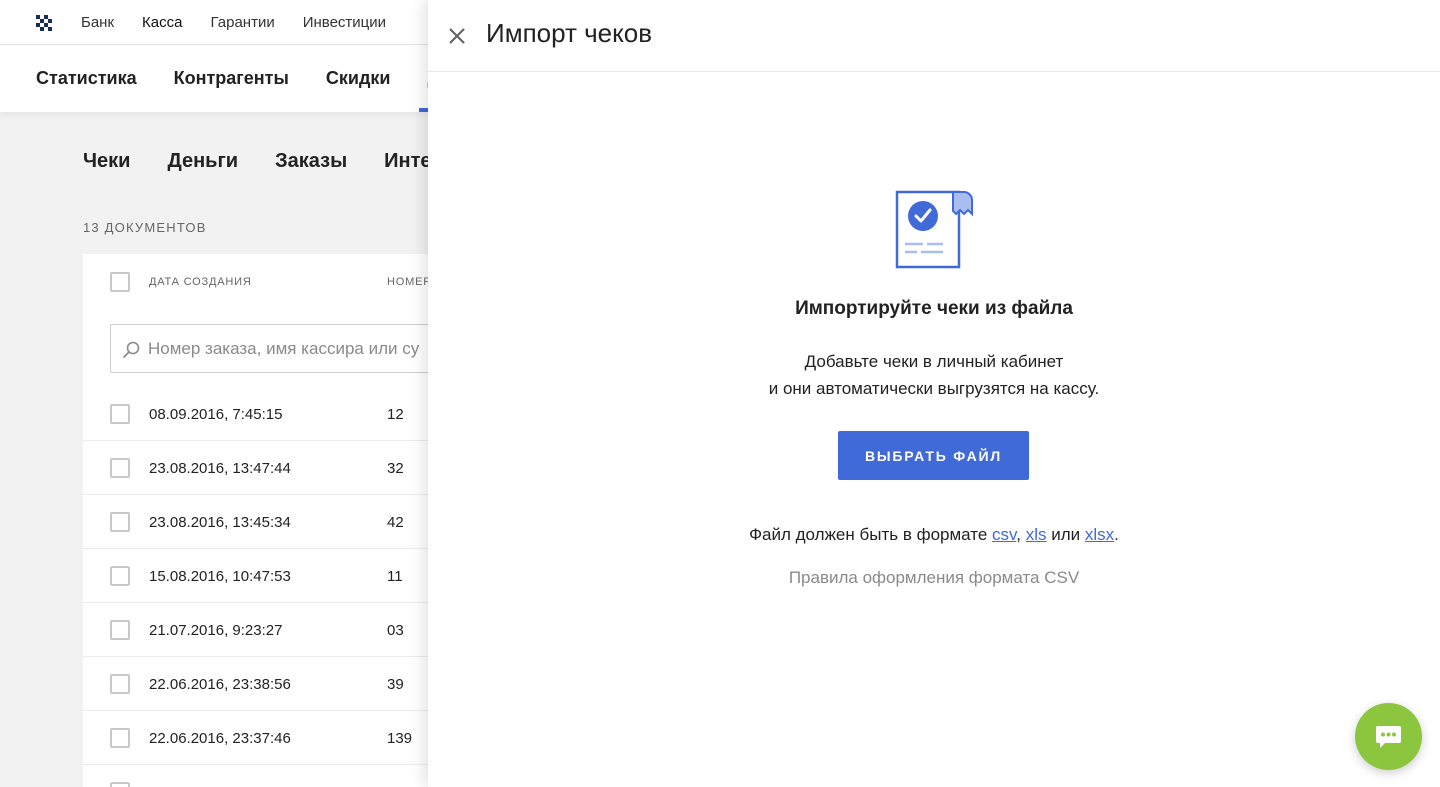  I want to click on table-row: 22.06.2016, 23:37:46 139, so click(283, 738).